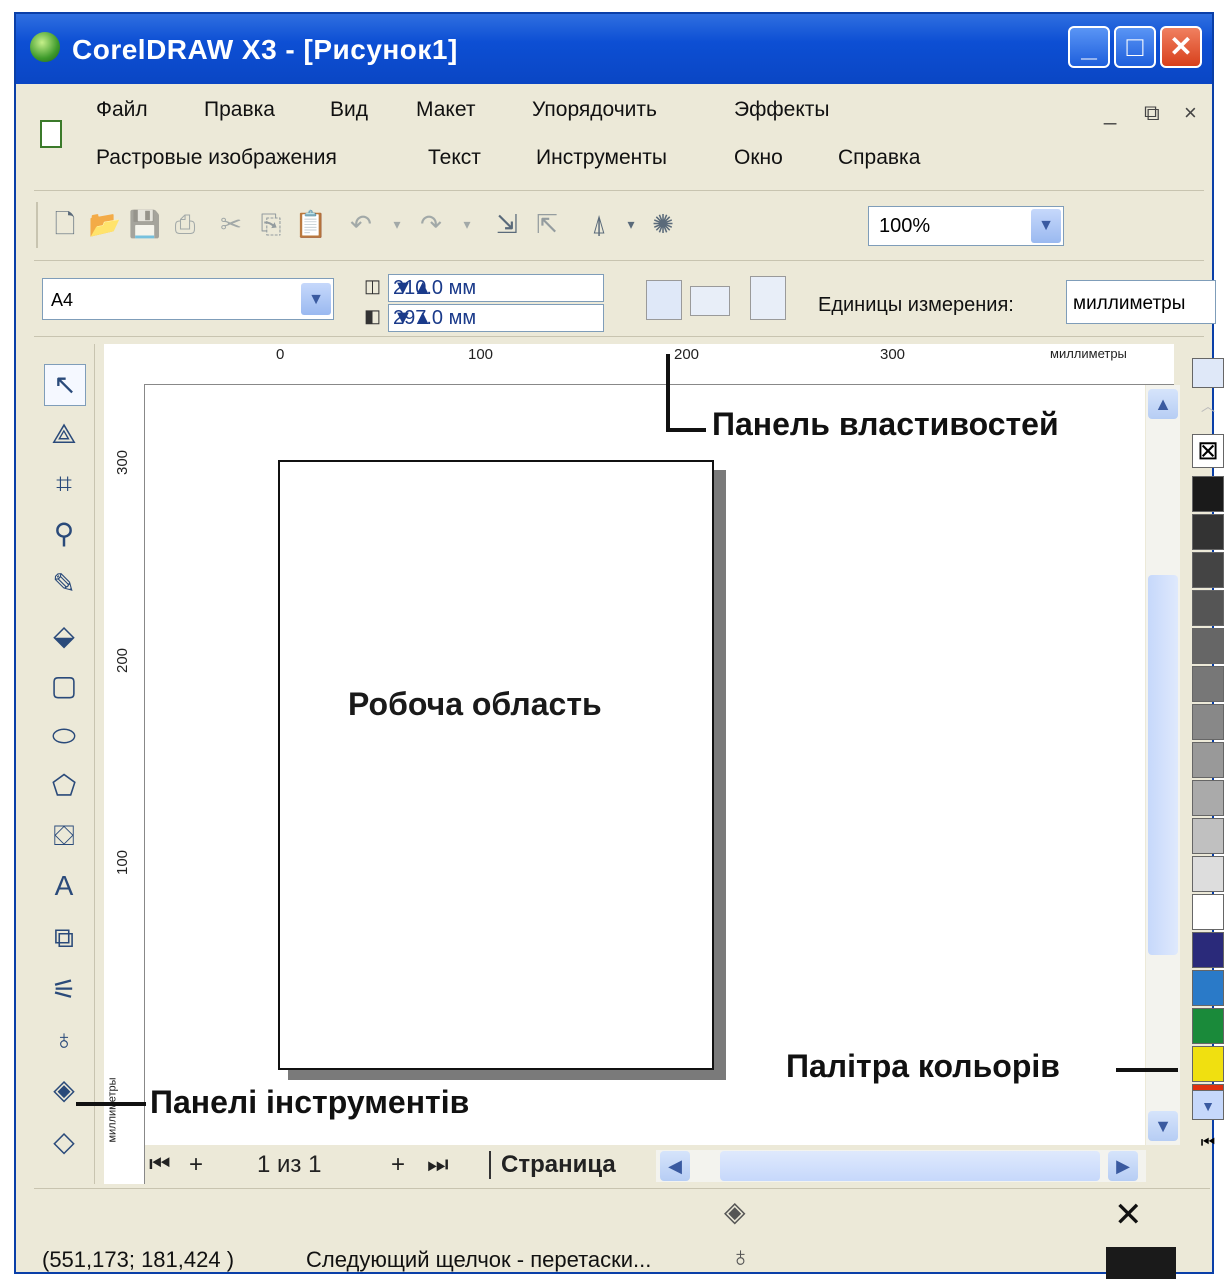  I want to click on menu-window: Окно, so click(758, 158).